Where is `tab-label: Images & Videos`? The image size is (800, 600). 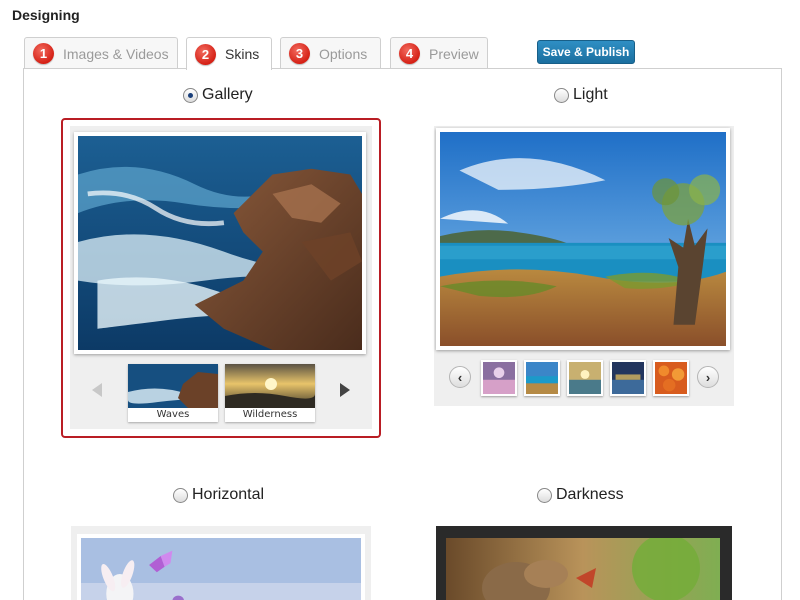
tab-label: Images & Videos is located at coordinates (116, 53).